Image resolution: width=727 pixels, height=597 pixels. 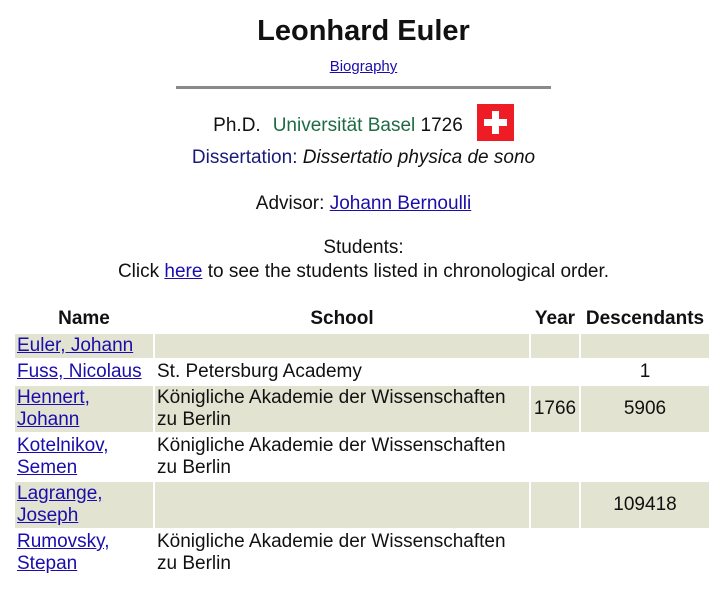 I want to click on dissertation-title: Dissertatio physica de sono, so click(x=419, y=157).